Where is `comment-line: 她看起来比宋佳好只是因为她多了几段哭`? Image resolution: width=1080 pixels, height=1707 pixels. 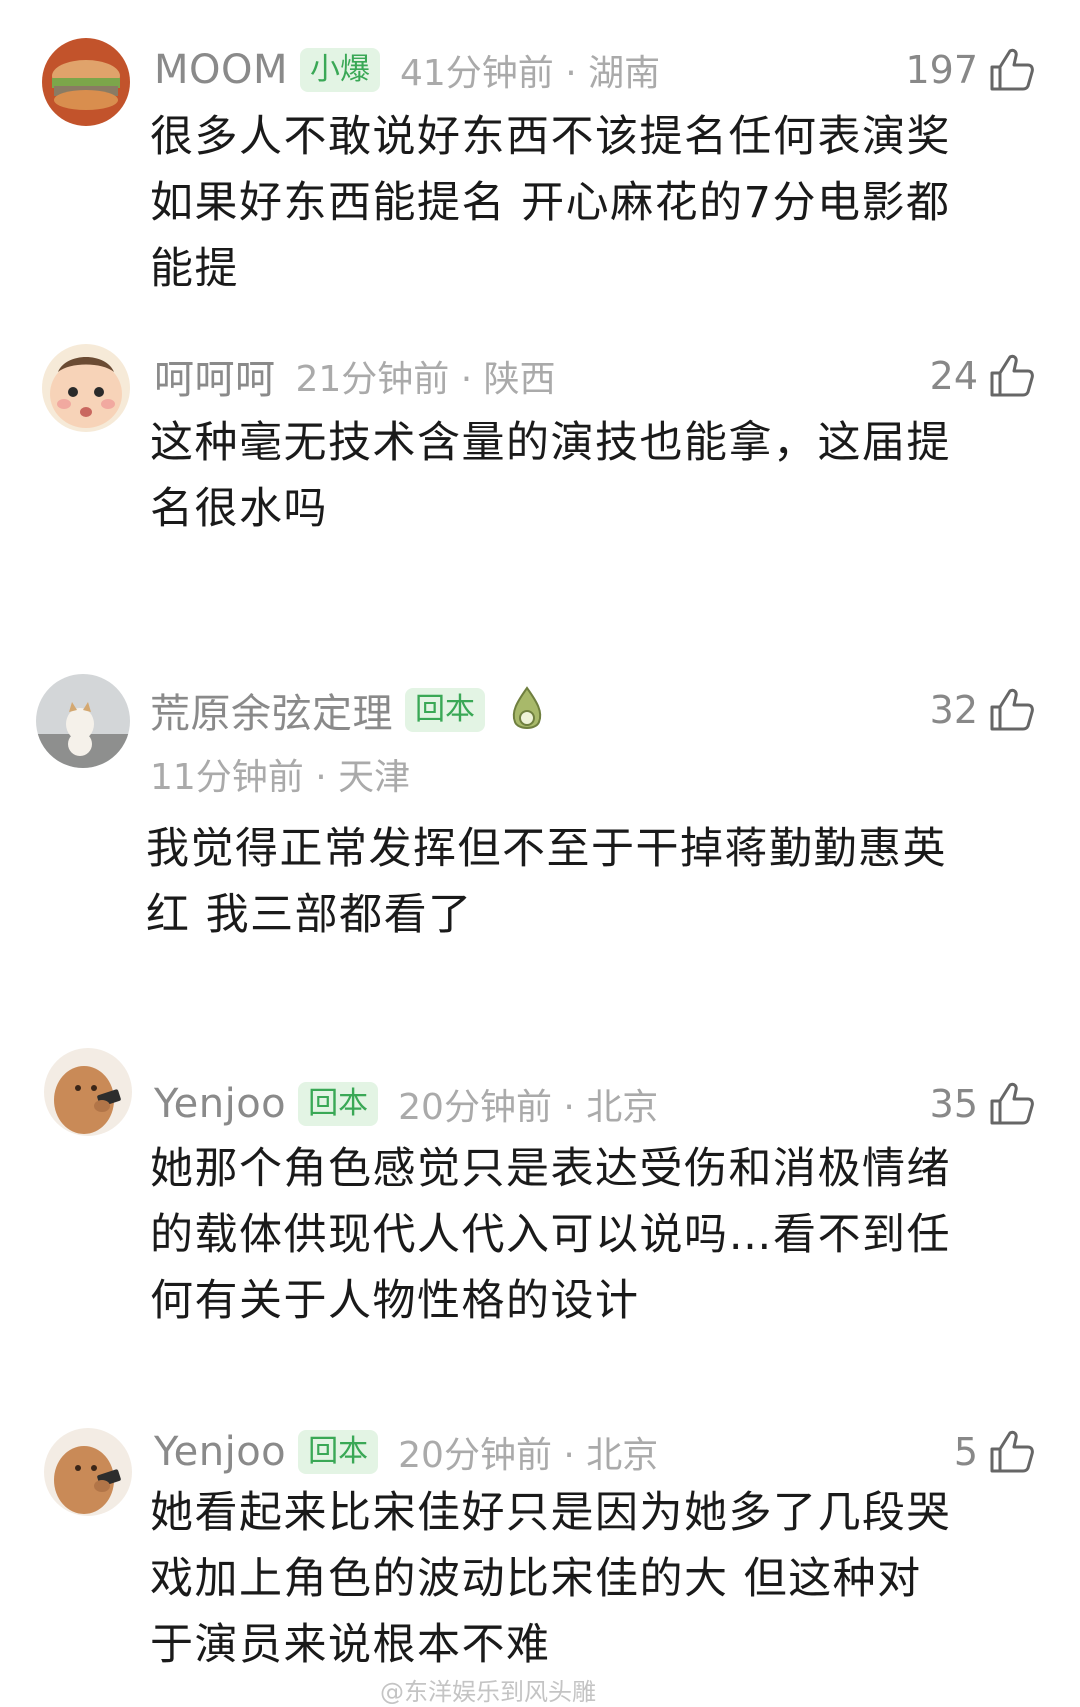
comment-line: 她看起来比宋佳好只是因为她多了几段哭 is located at coordinates (550, 1513).